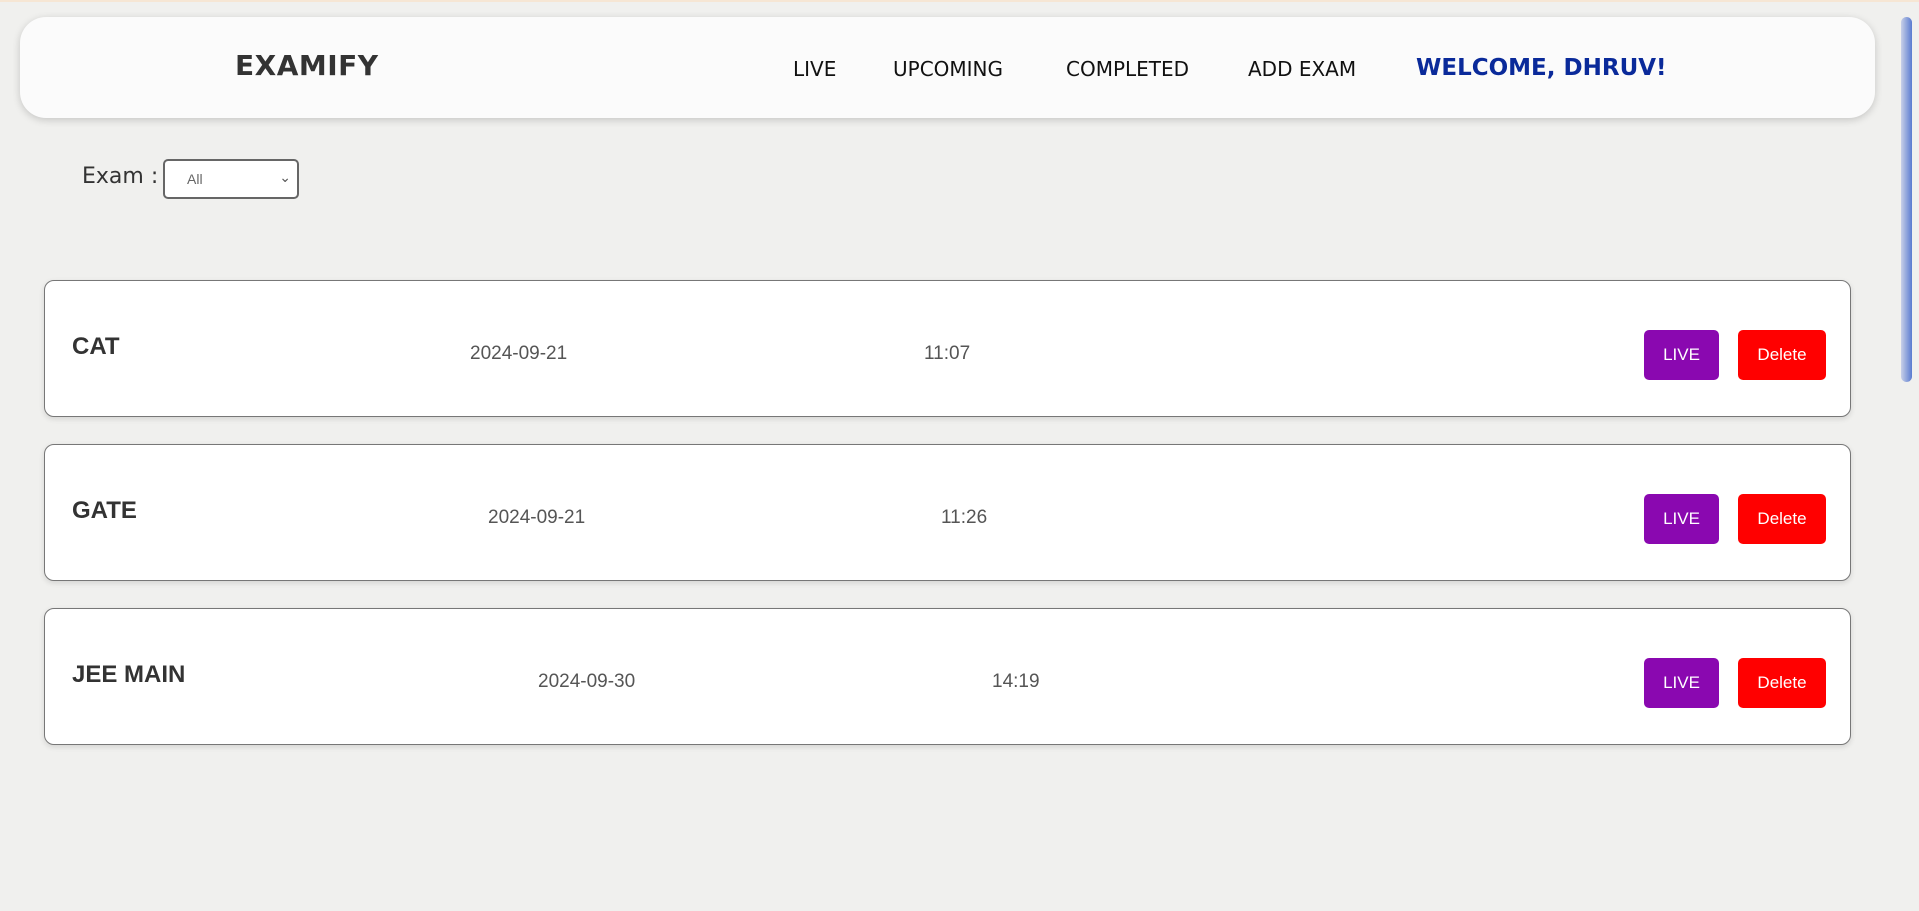 Image resolution: width=1919 pixels, height=911 pixels. I want to click on exam-name: JEE MAIN, so click(129, 674).